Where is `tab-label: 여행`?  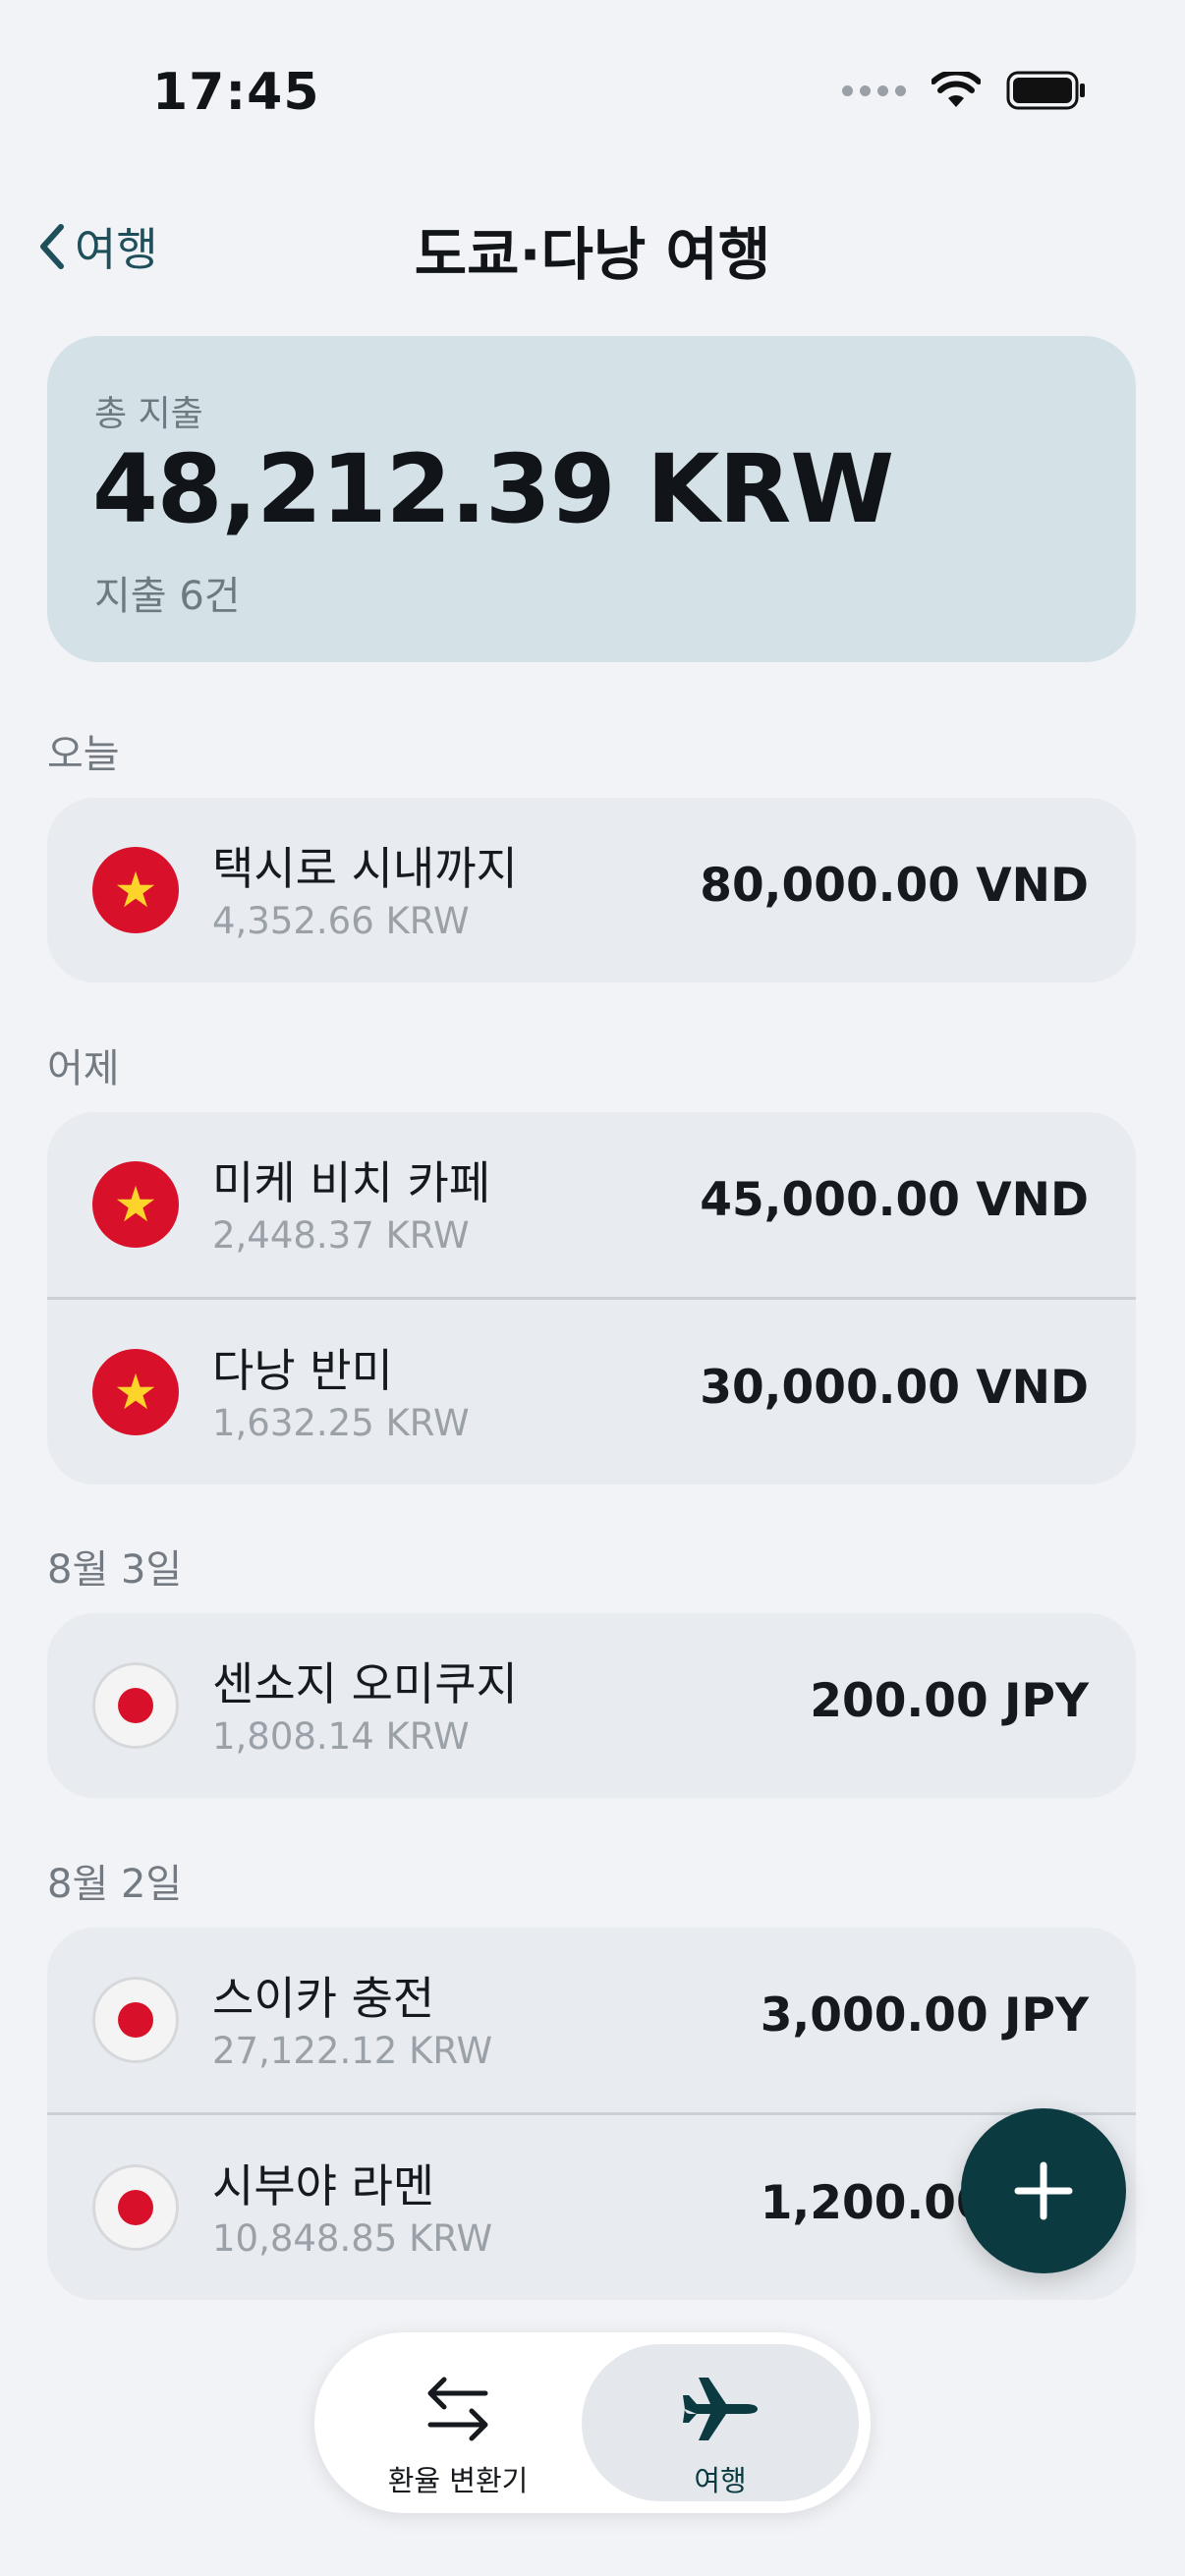 tab-label: 여행 is located at coordinates (720, 2480).